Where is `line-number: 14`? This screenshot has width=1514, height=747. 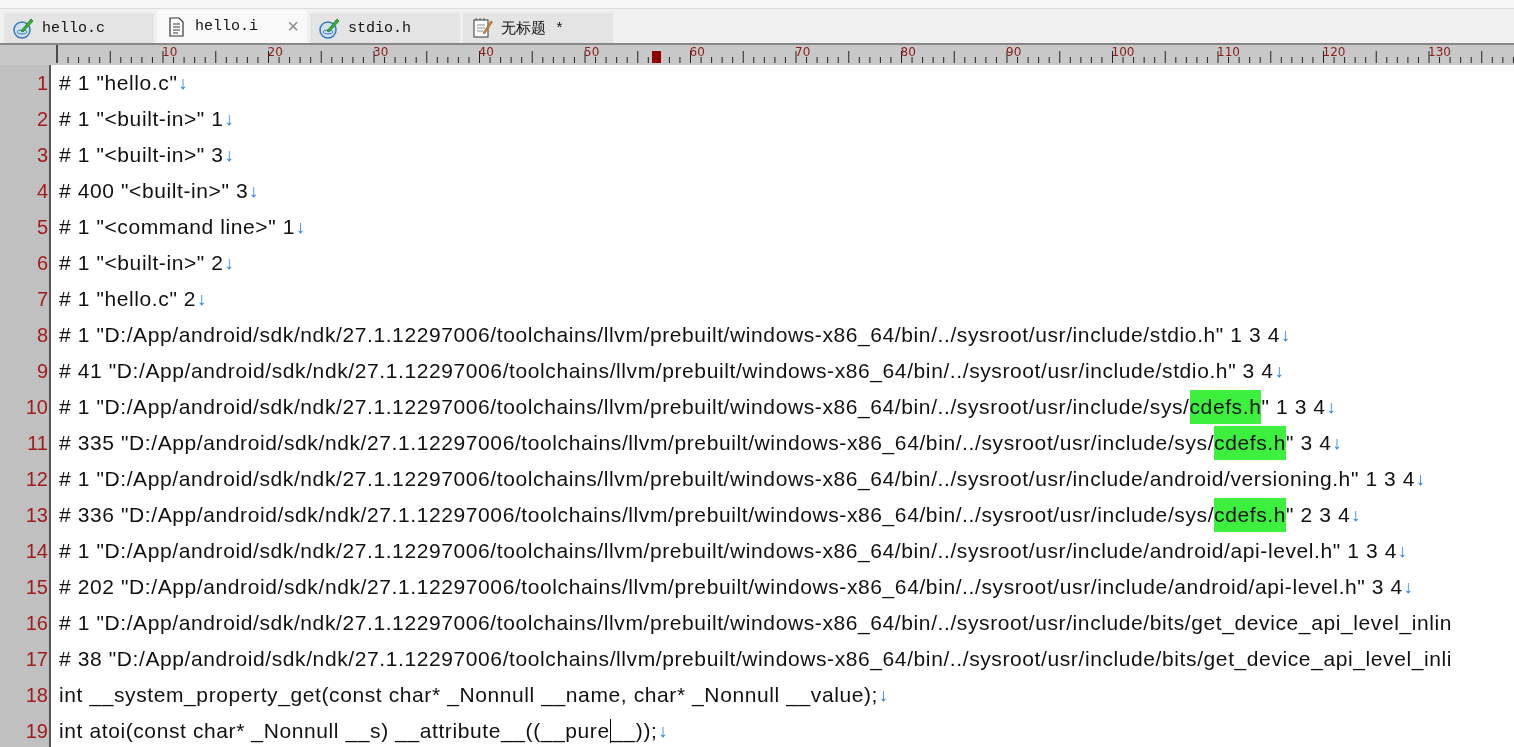 line-number: 14 is located at coordinates (25, 551).